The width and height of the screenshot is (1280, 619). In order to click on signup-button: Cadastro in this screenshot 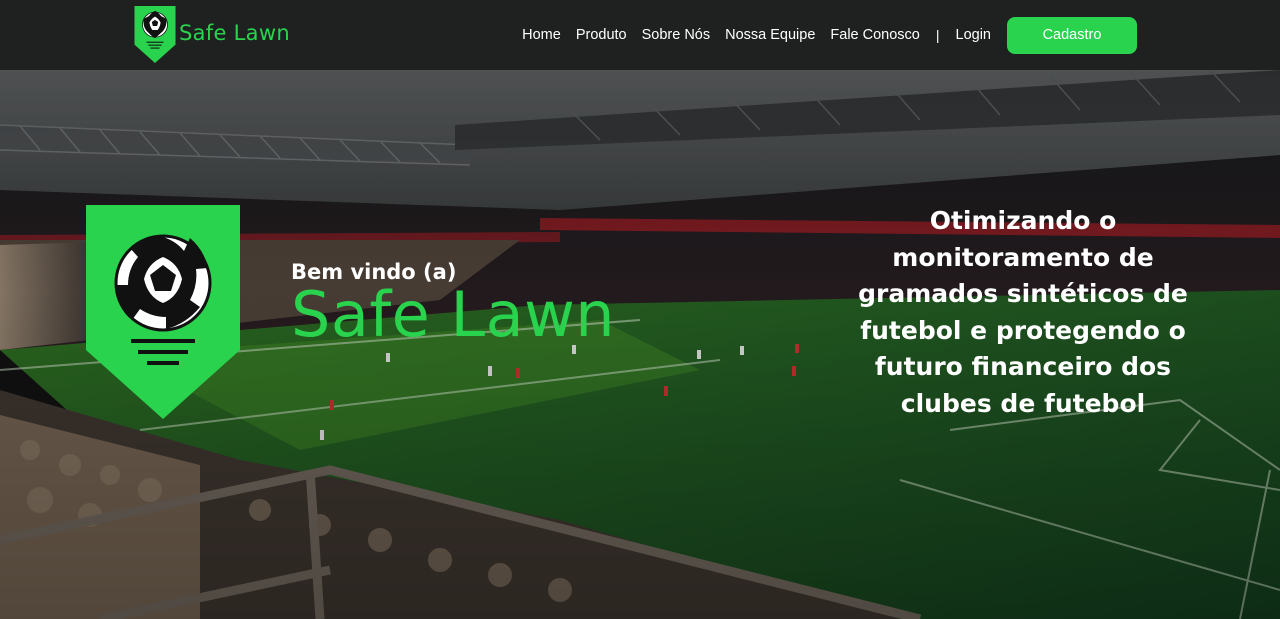, I will do `click(1072, 35)`.